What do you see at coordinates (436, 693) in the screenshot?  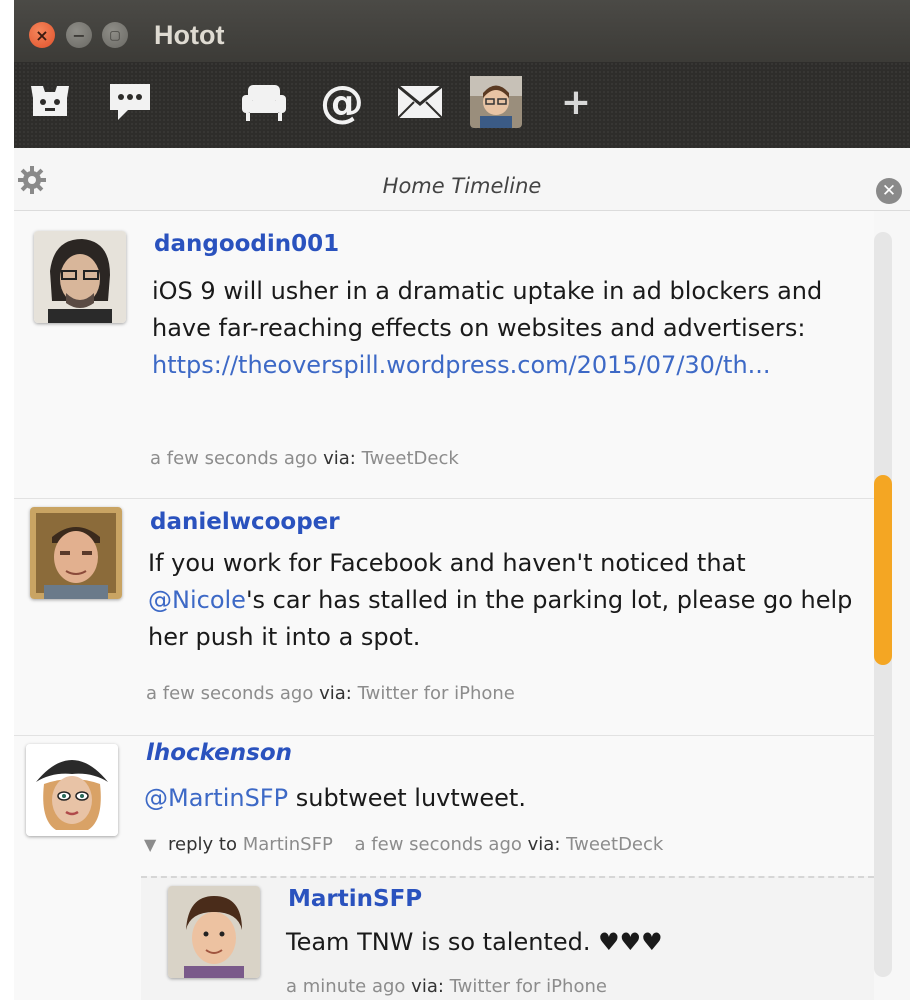 I see `tweet-source: Twitter for iPhone` at bounding box center [436, 693].